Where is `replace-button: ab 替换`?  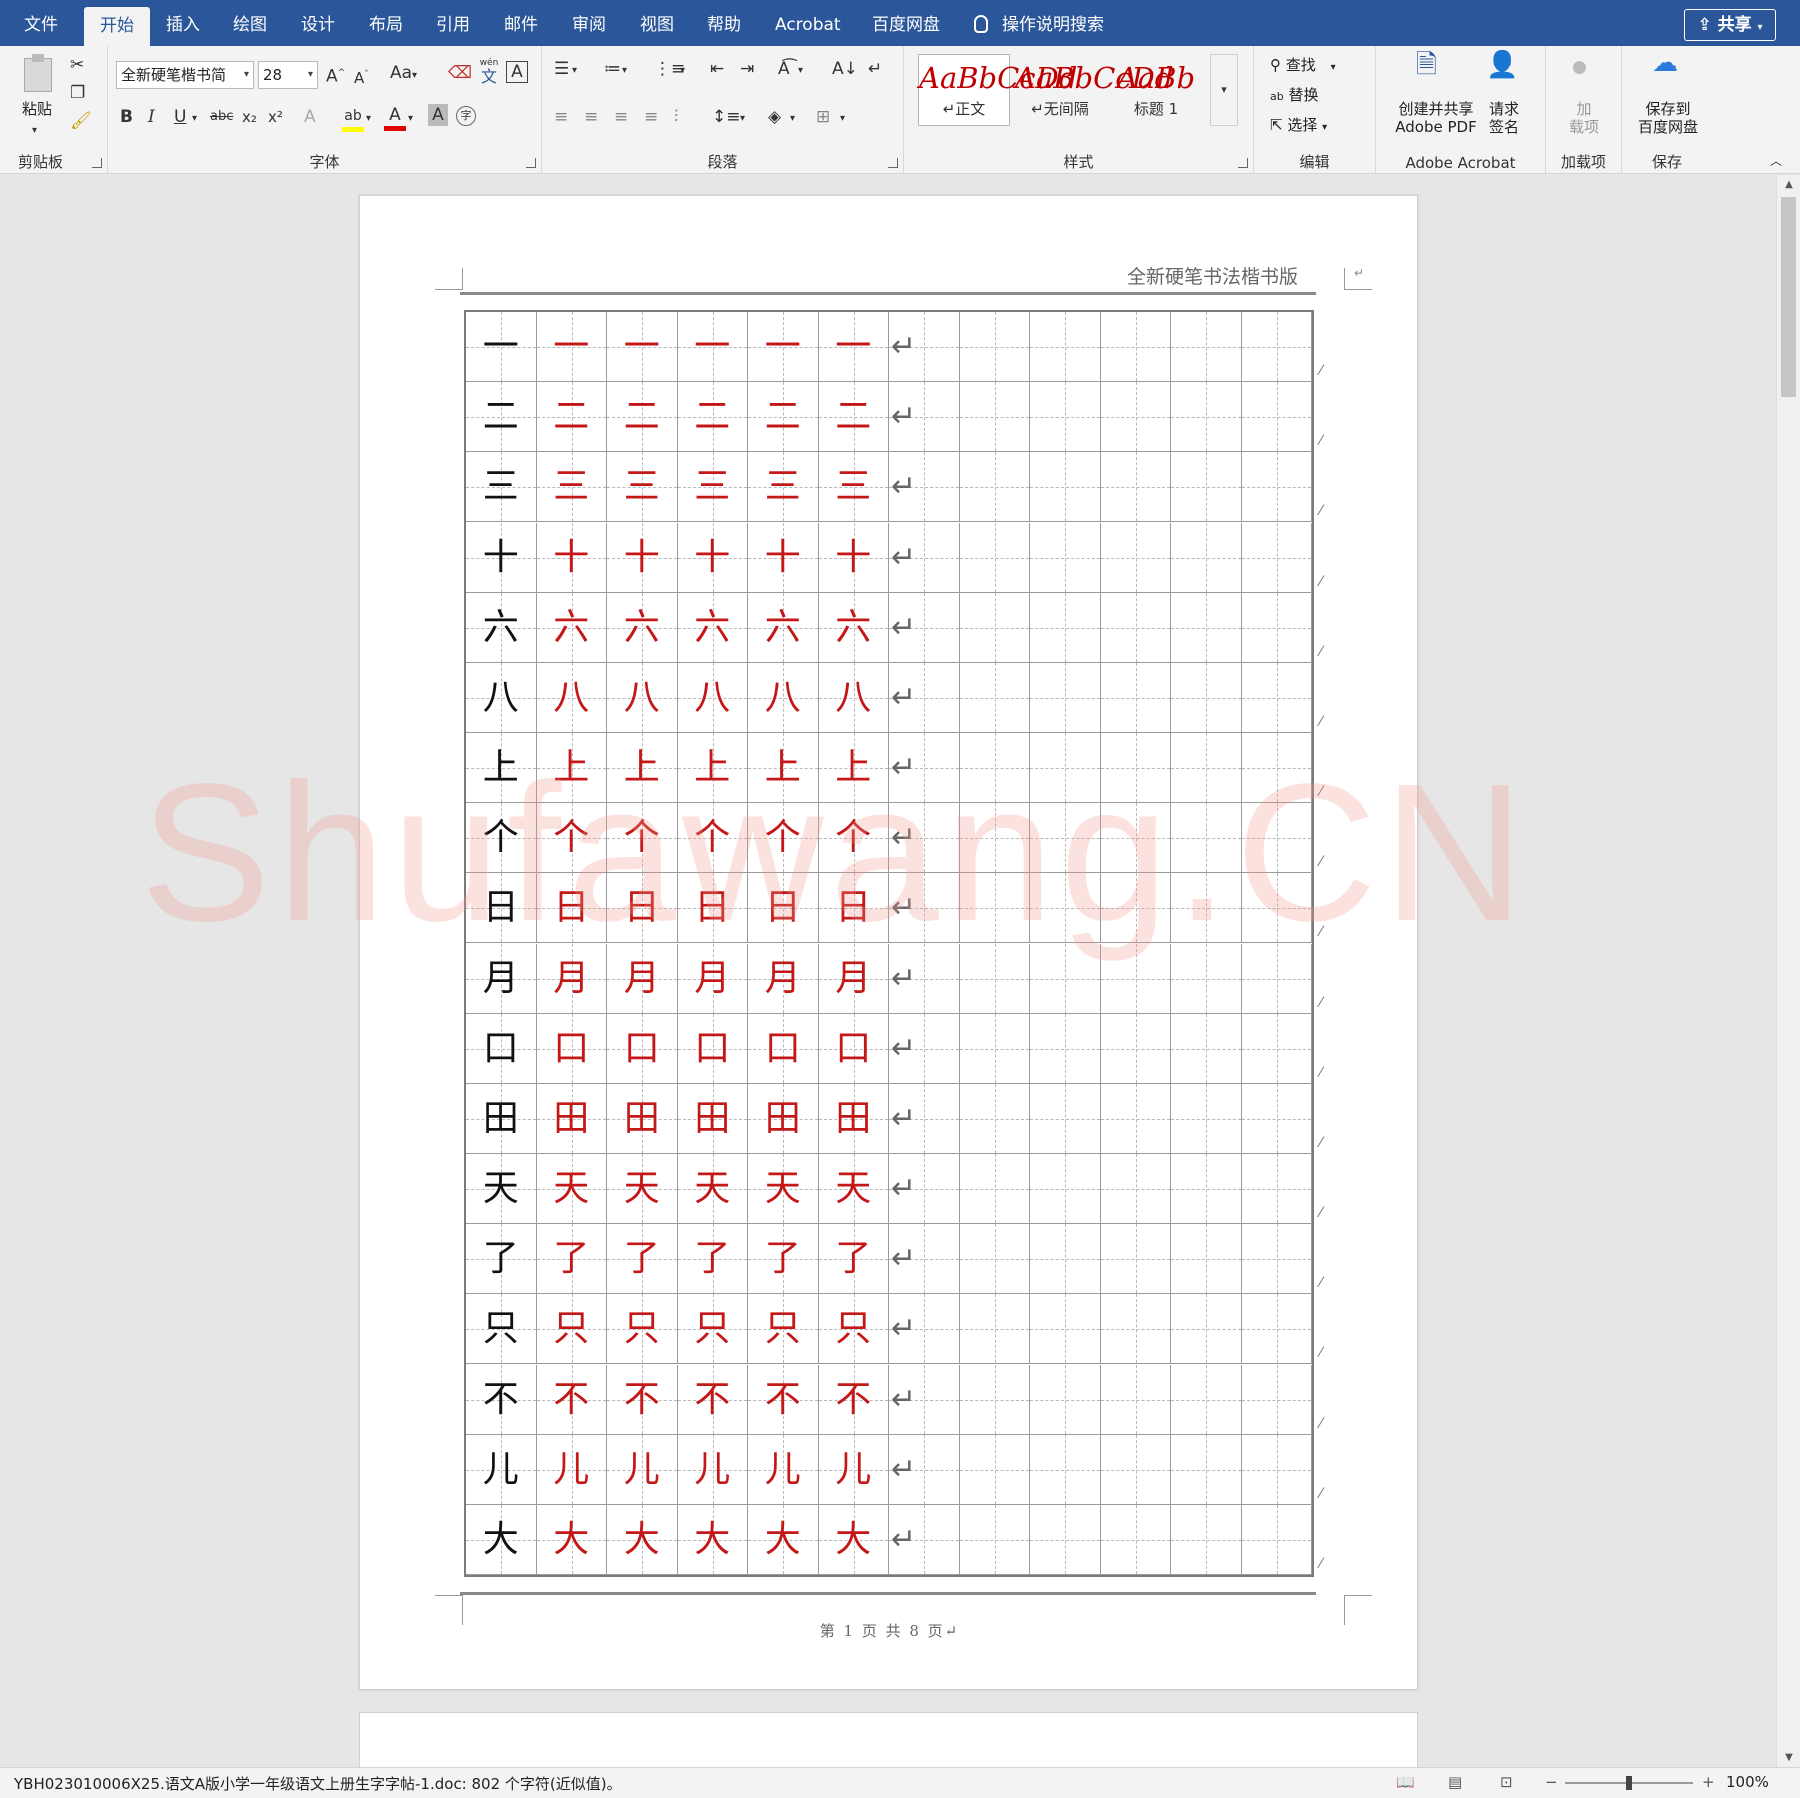 replace-button: ab 替换 is located at coordinates (1294, 96).